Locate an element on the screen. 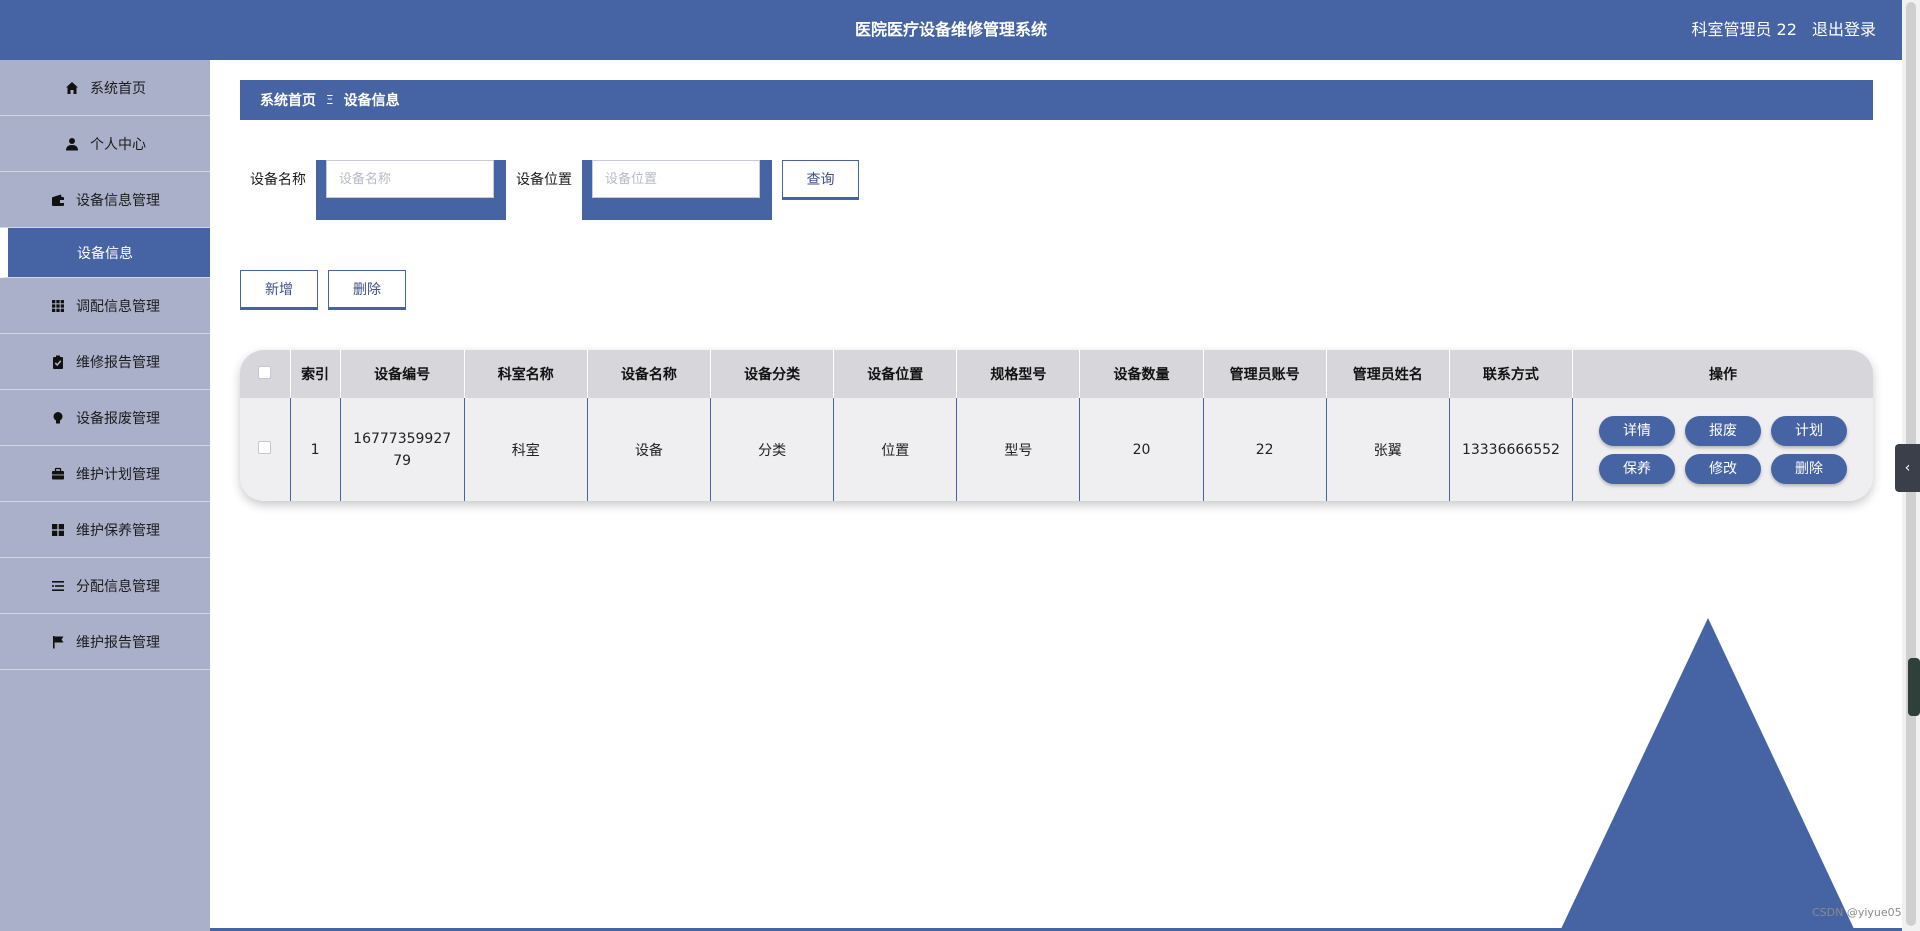 The width and height of the screenshot is (1920, 931). sidebar-item-label: 设备信息 is located at coordinates (105, 253).